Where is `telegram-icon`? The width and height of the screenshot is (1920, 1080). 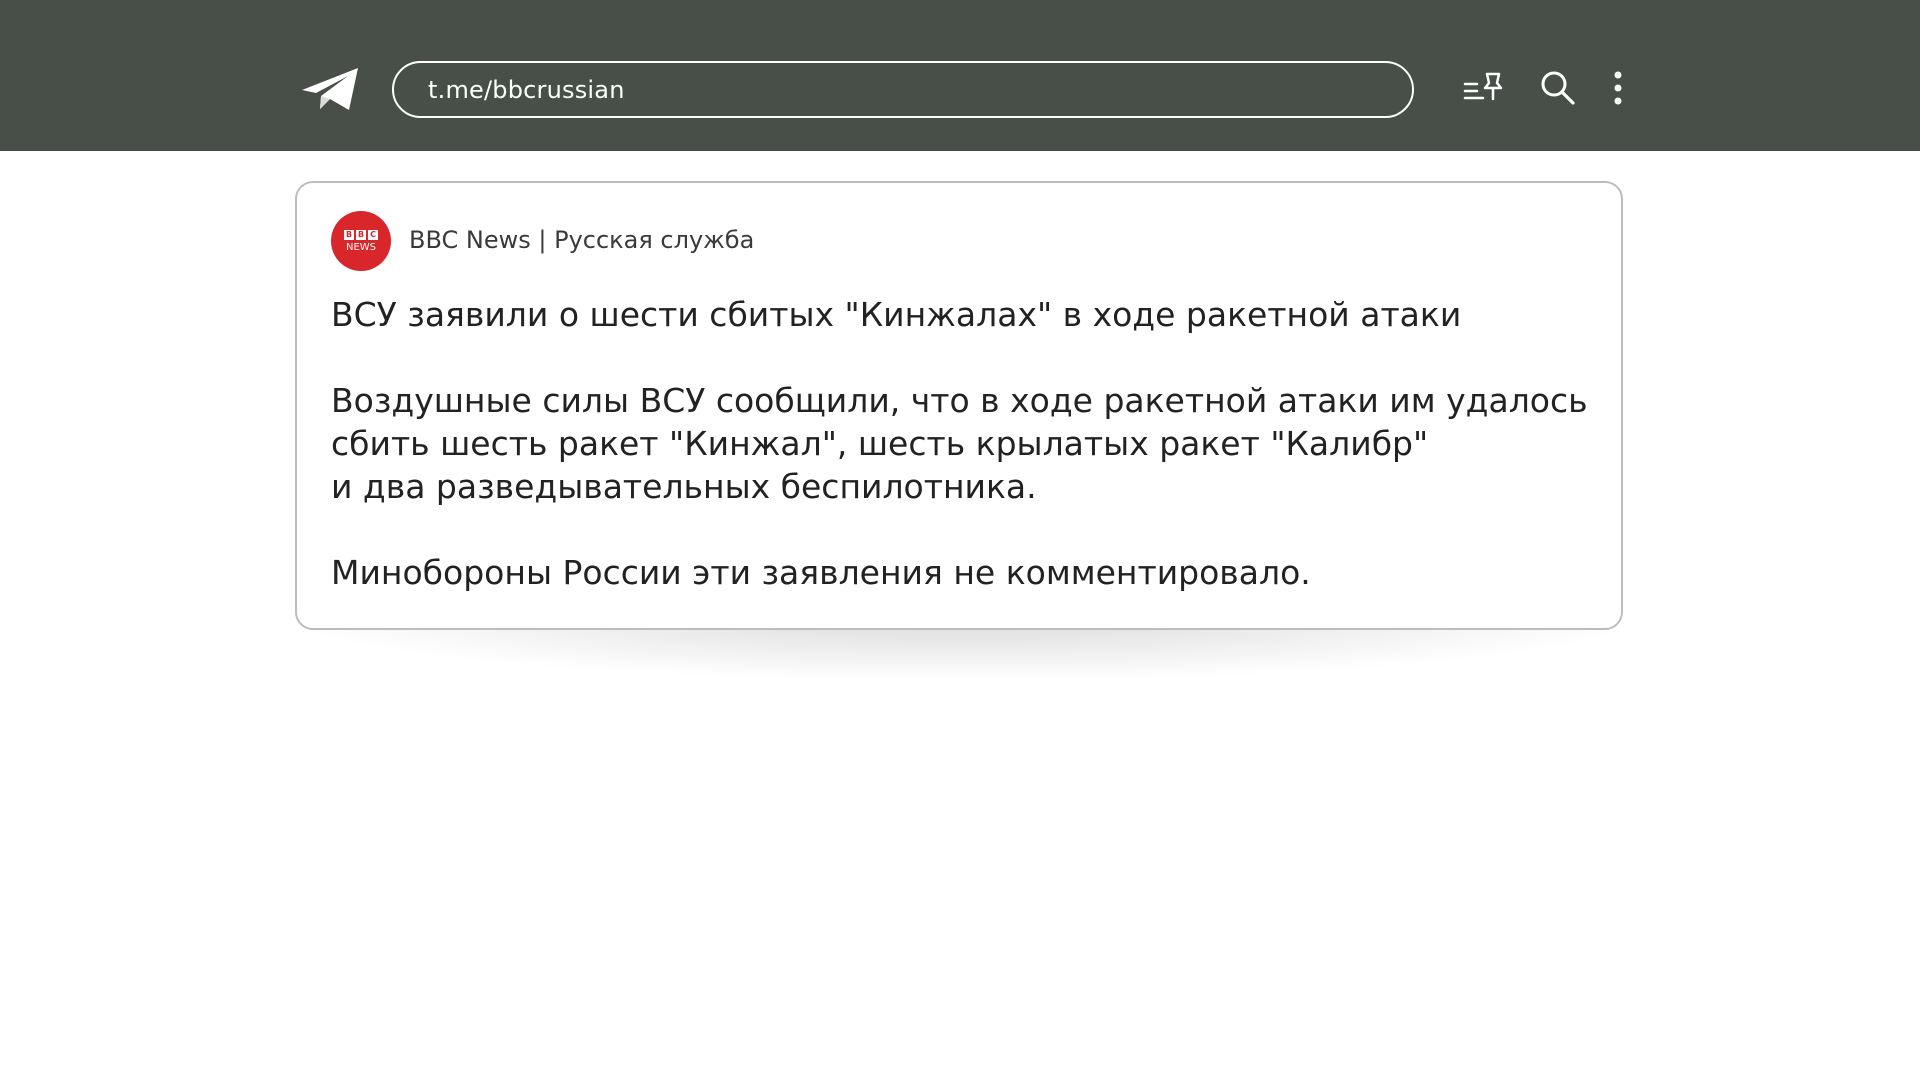 telegram-icon is located at coordinates (331, 90).